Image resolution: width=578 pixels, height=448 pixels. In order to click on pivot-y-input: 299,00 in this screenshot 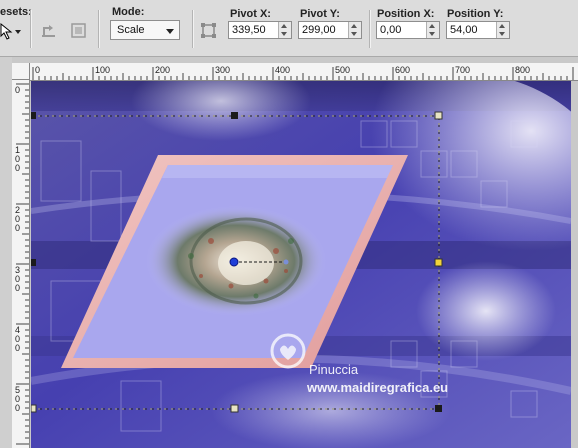, I will do `click(330, 30)`.